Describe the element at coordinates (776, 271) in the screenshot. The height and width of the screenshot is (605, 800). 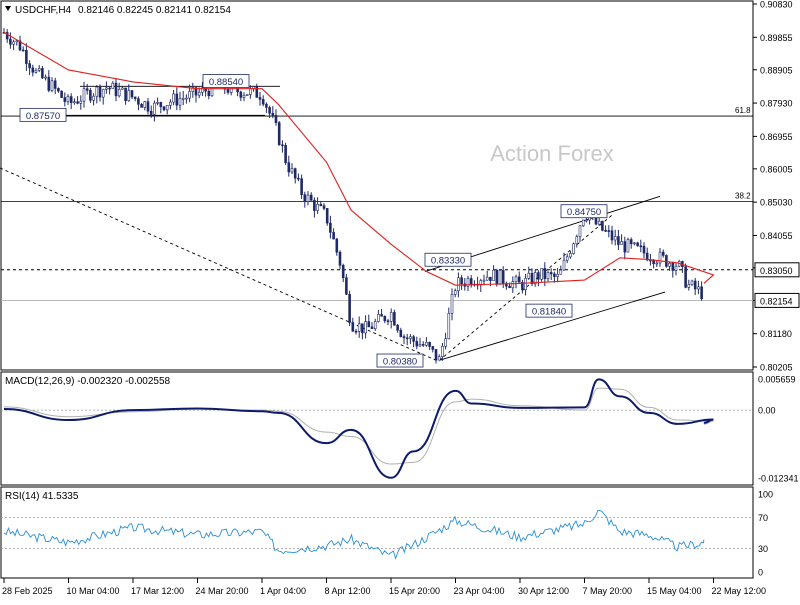
I see `level-price-tag-label: 0.83050` at that location.